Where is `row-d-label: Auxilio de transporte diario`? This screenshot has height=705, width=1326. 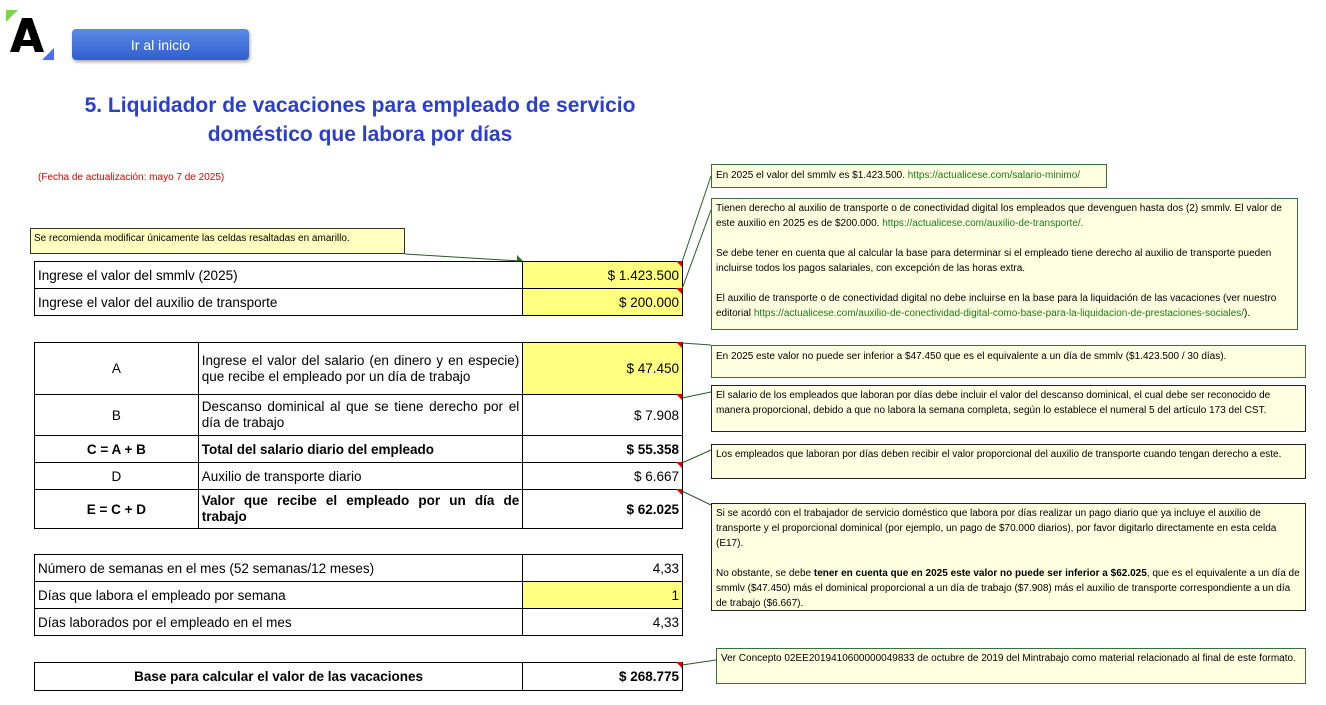 row-d-label: Auxilio de transporte diario is located at coordinates (360, 476).